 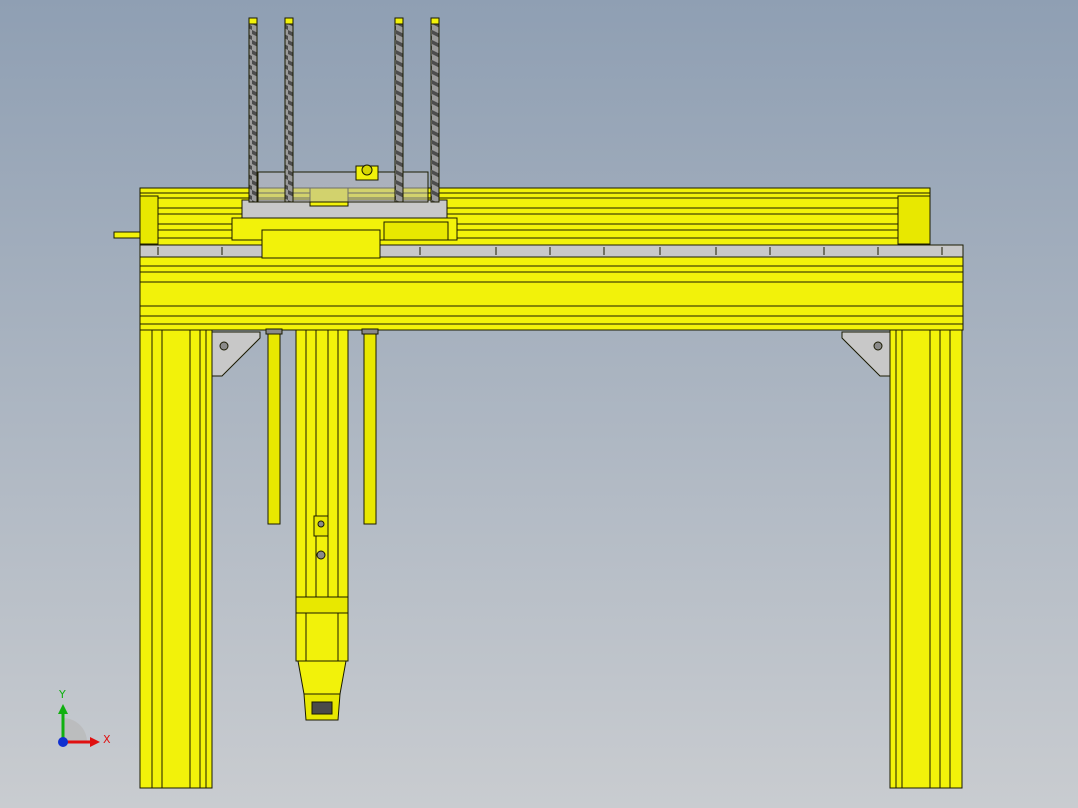 I want to click on z-axis-column, so click(x=322, y=464).